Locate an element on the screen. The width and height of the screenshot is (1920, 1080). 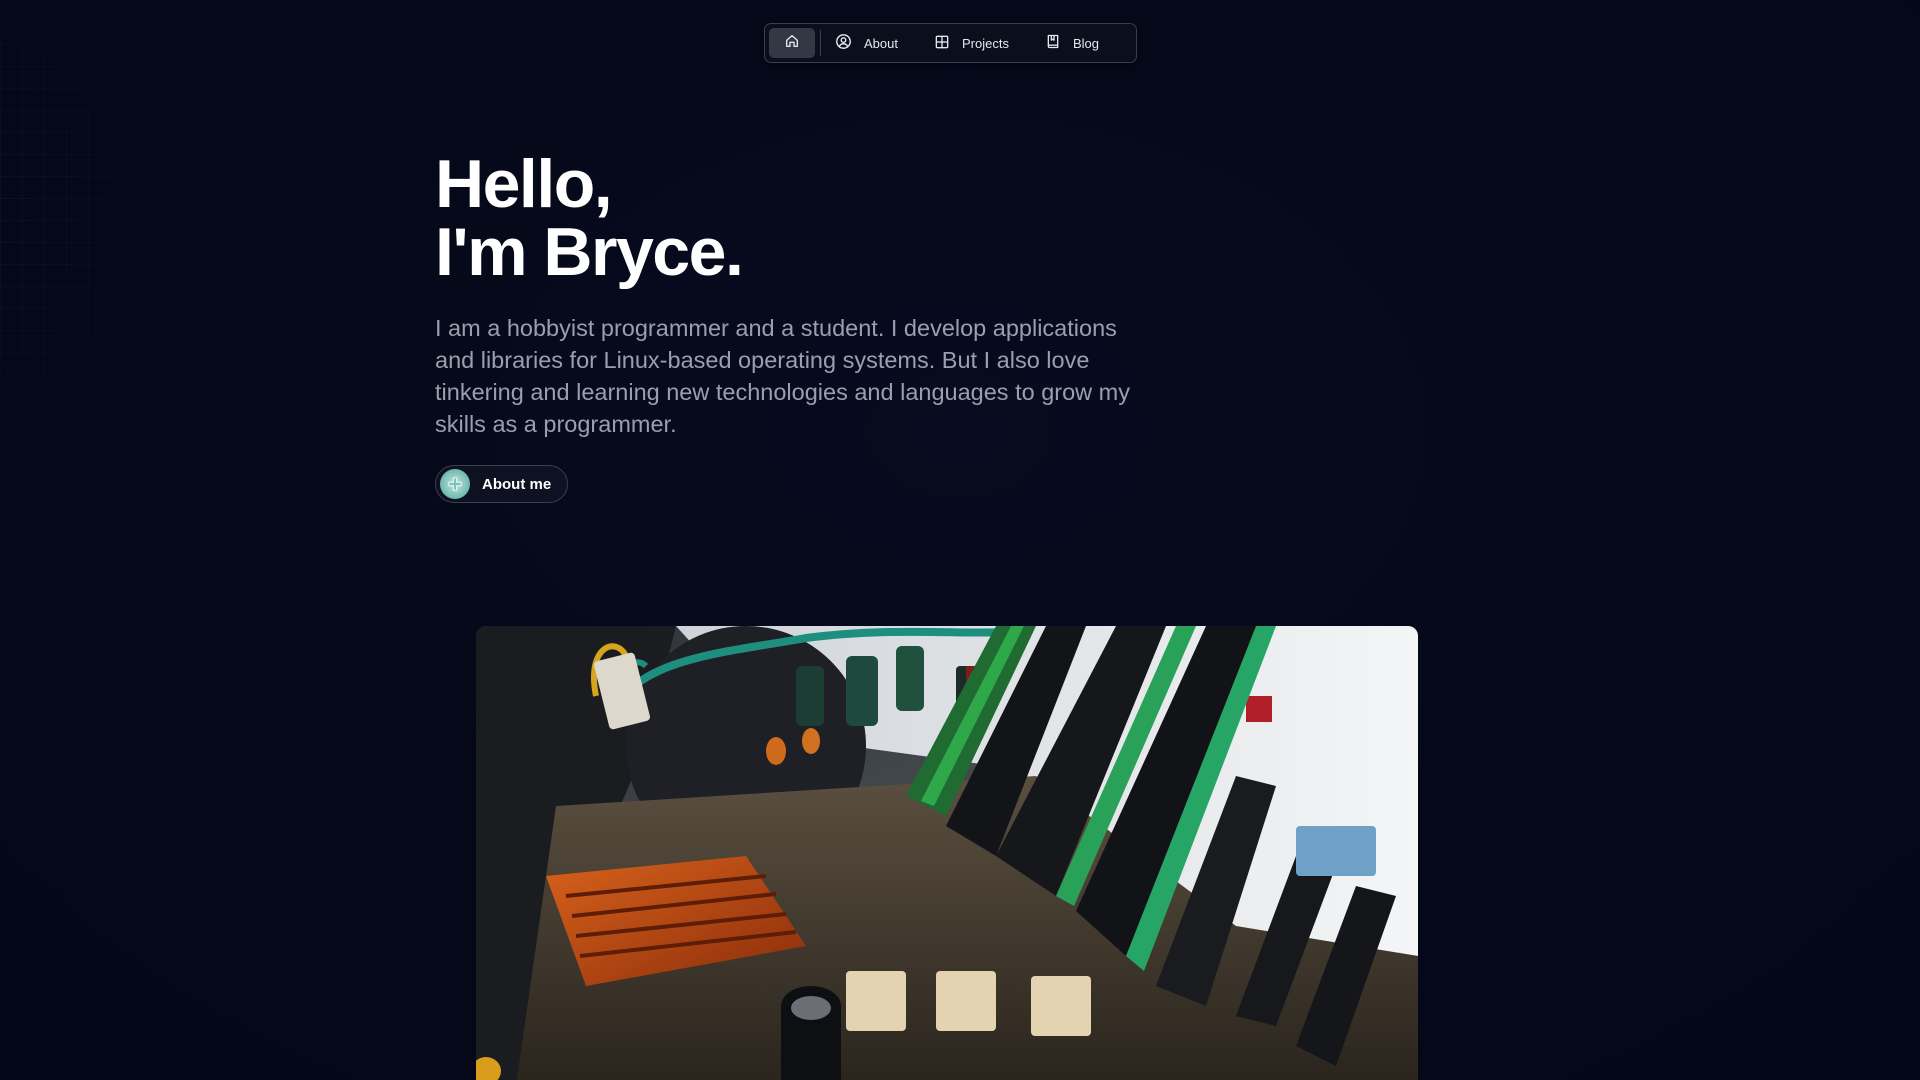
grid-background is located at coordinates (100, 250).